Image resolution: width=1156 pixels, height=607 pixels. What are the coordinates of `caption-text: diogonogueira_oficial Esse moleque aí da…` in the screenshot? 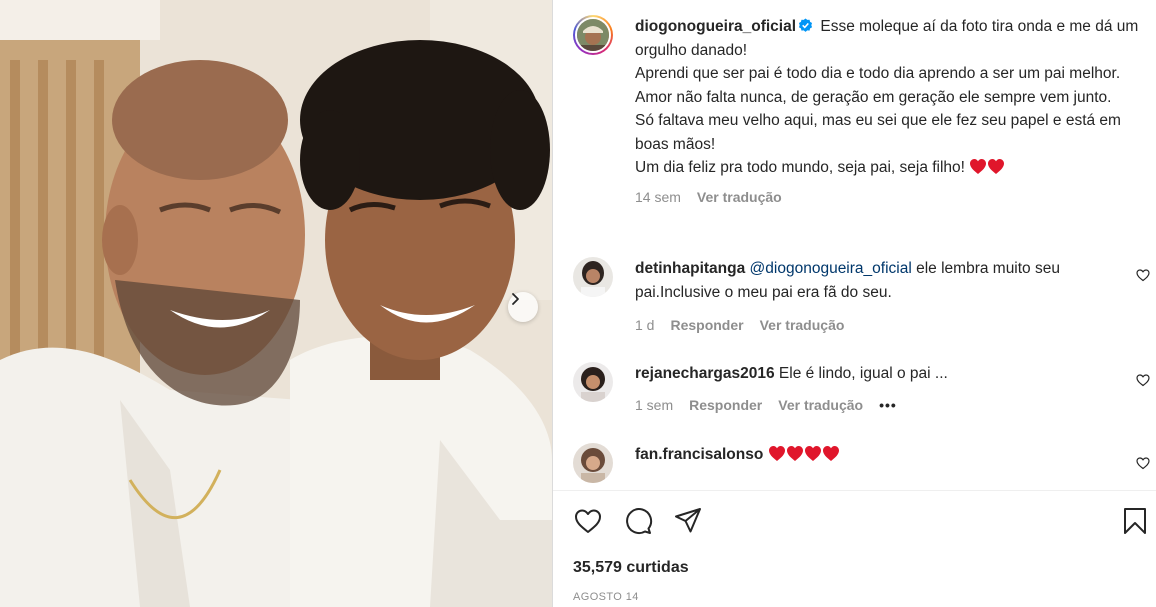 It's located at (890, 97).